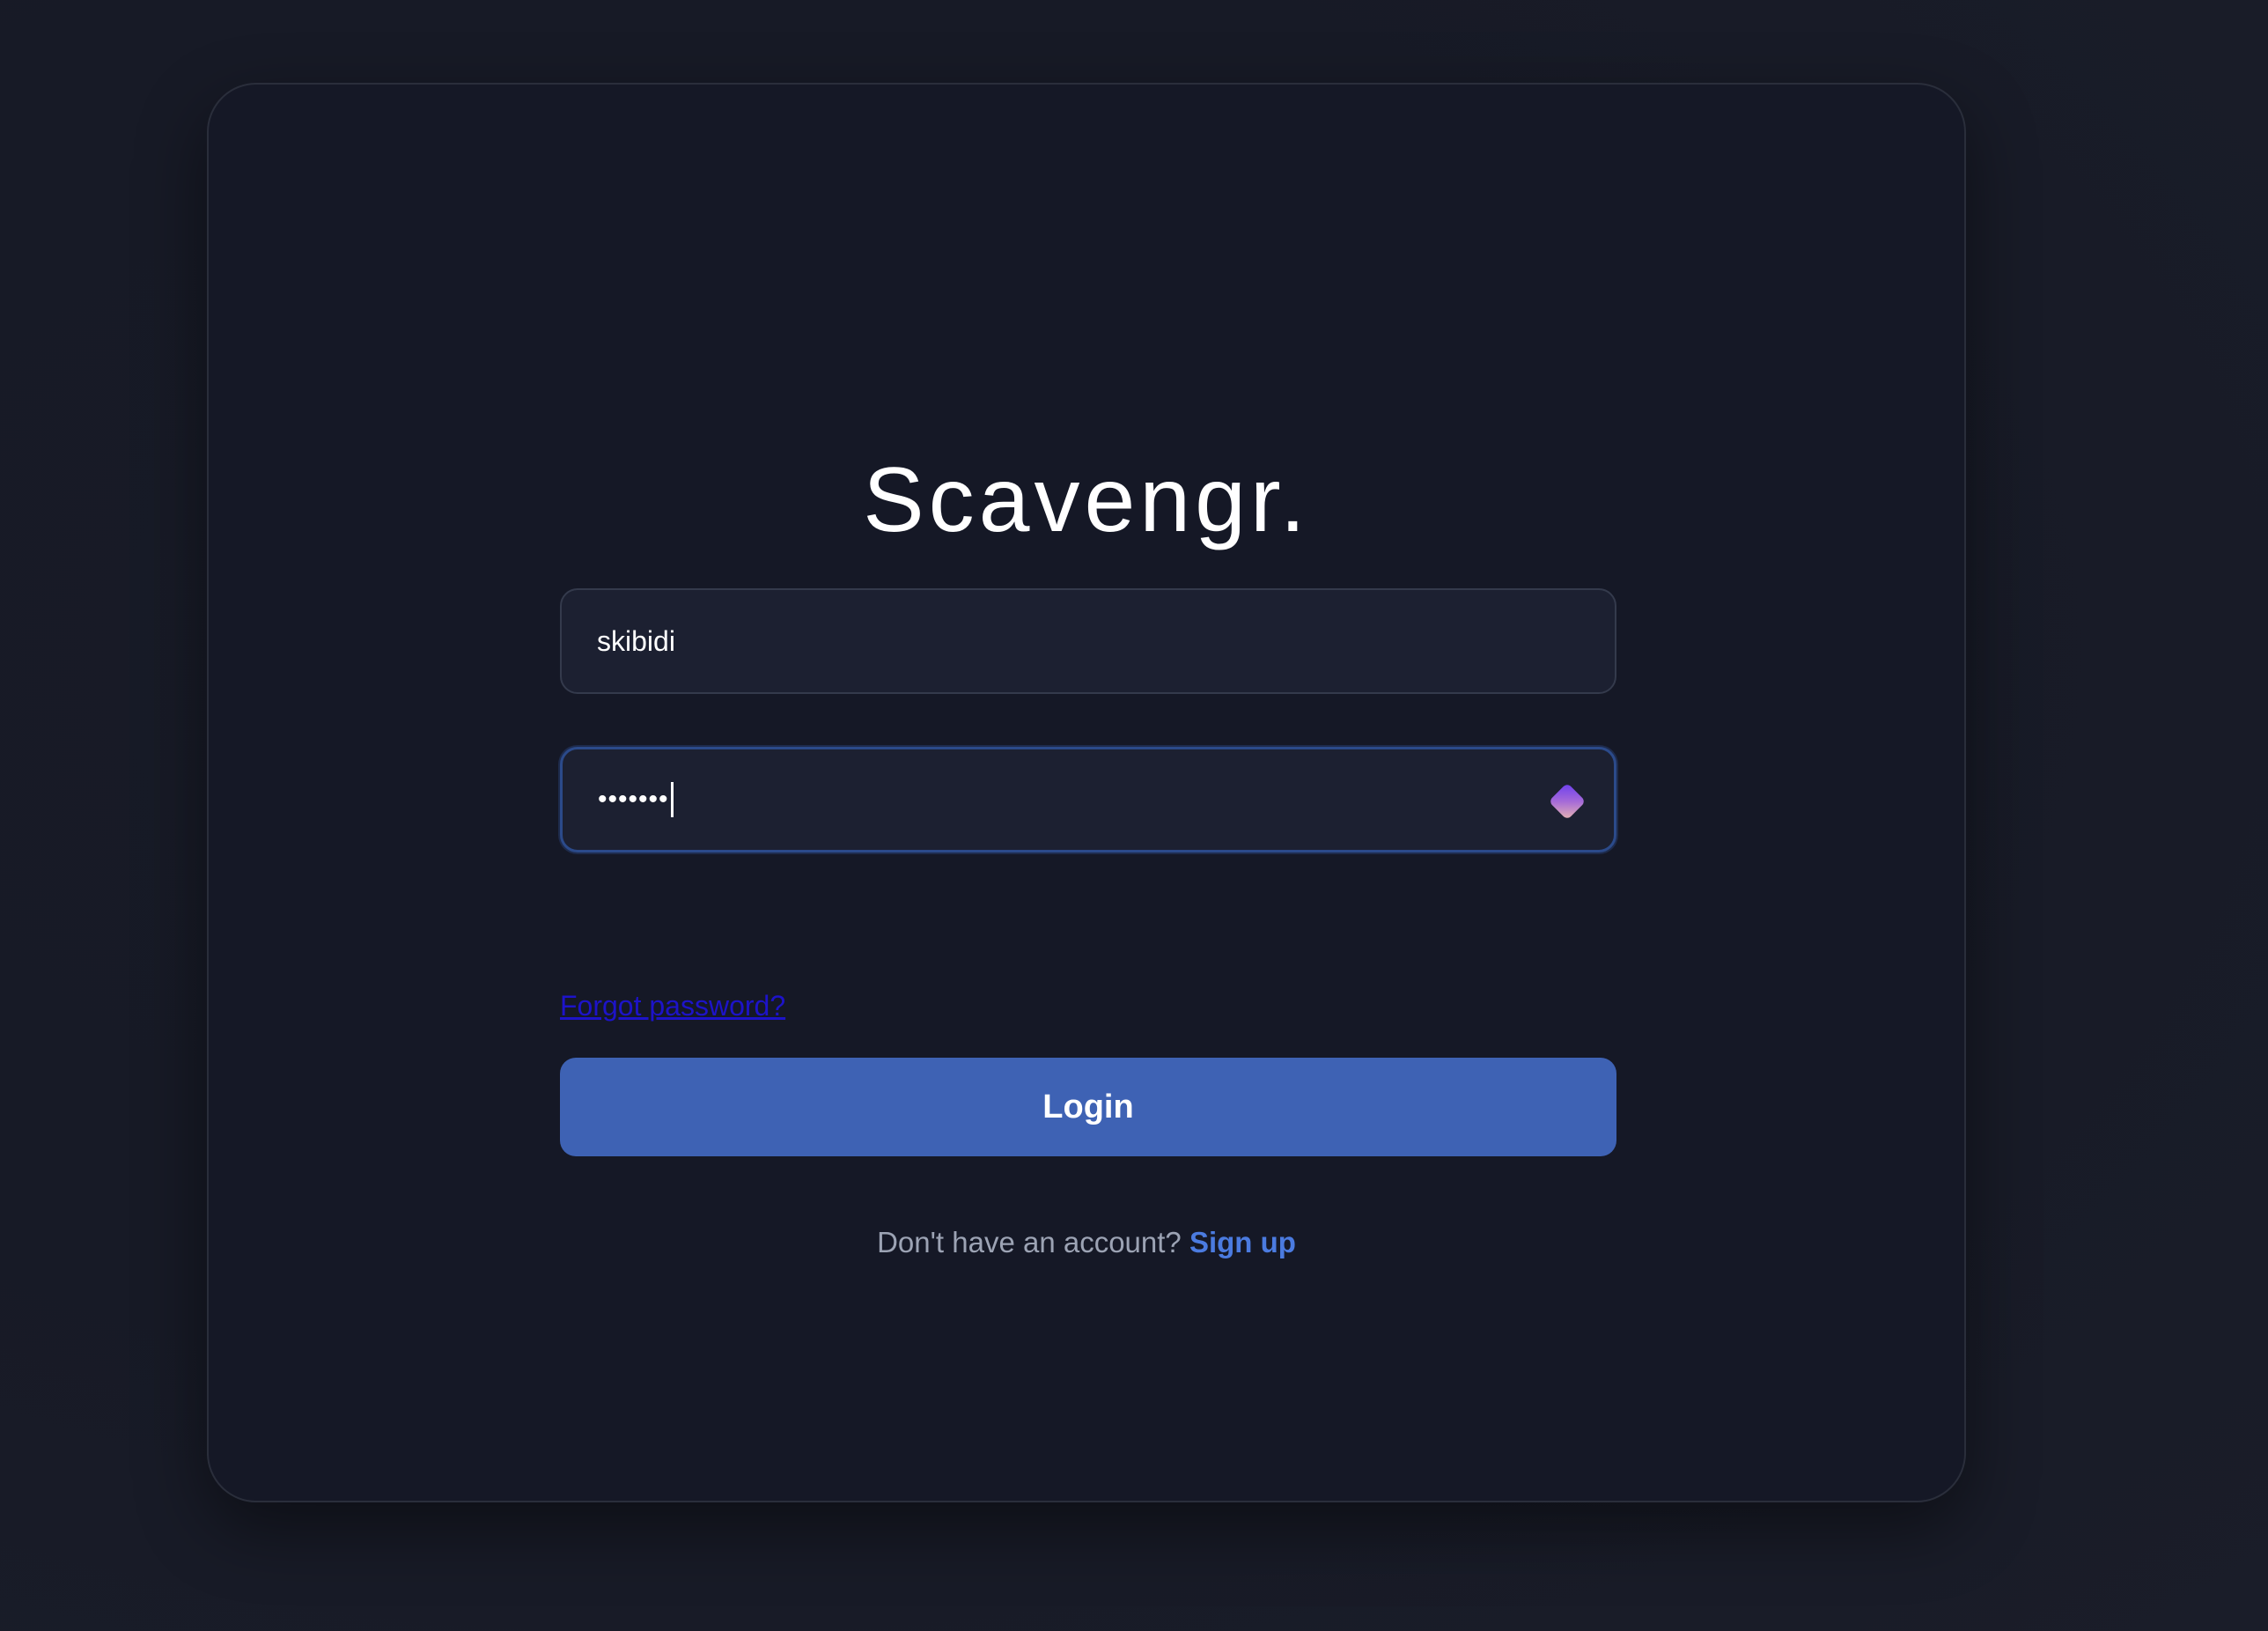 The width and height of the screenshot is (2268, 1631). Describe the element at coordinates (636, 640) in the screenshot. I see `username-value: skibidi` at that location.